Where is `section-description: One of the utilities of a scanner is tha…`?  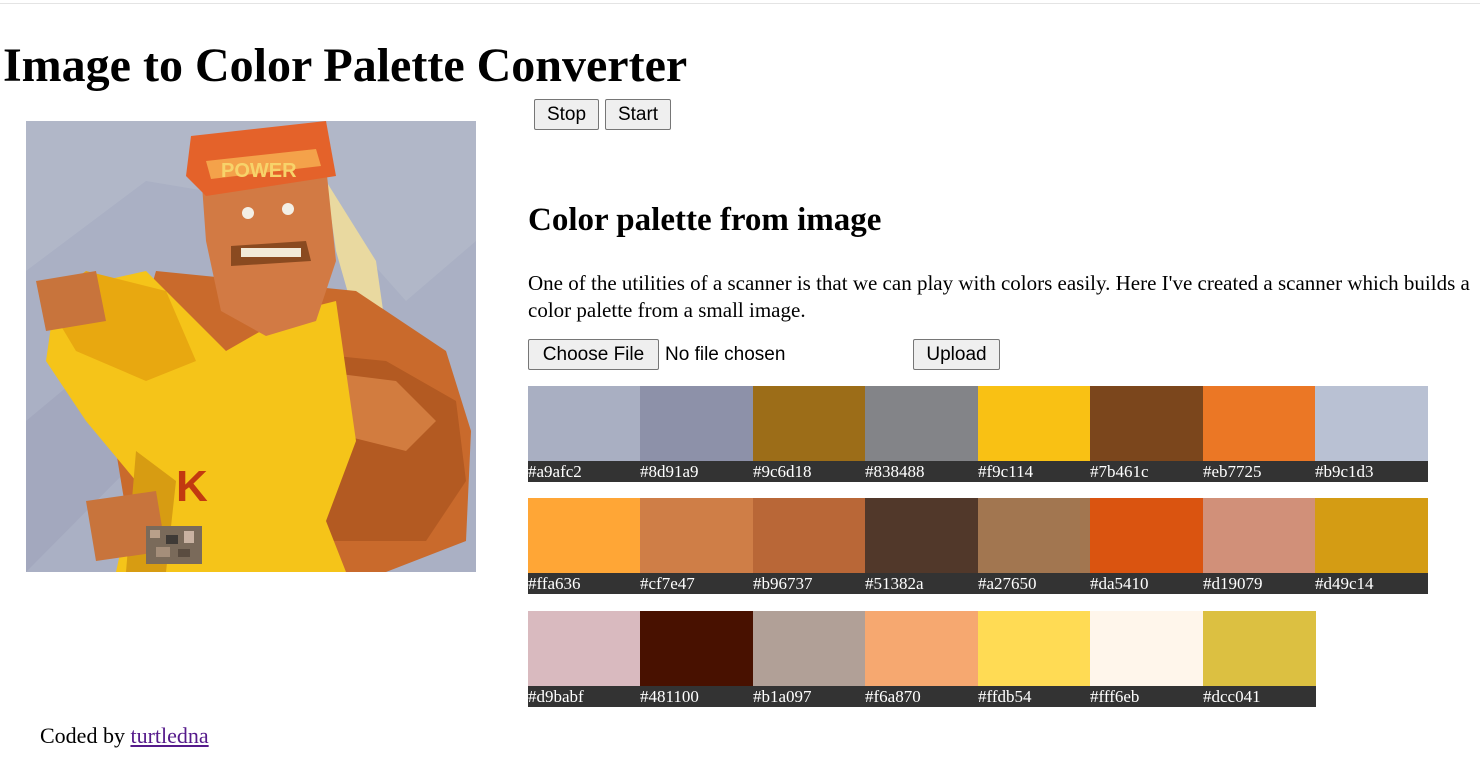
section-description: One of the utilities of a scanner is tha… is located at coordinates (999, 296).